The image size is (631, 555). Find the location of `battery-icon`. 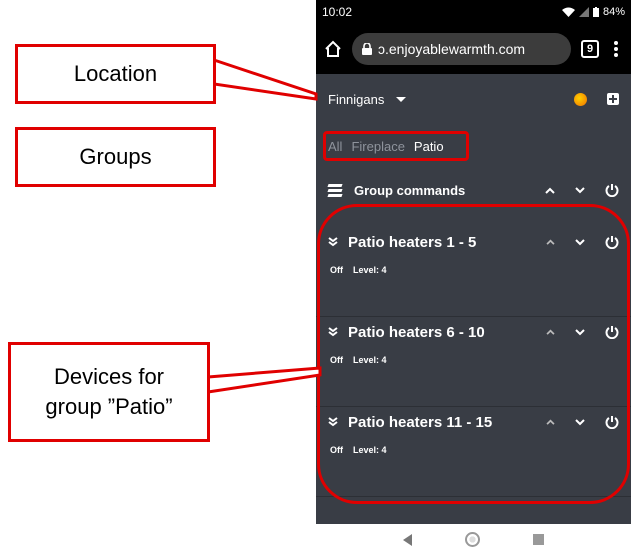

battery-icon is located at coordinates (595, 12).